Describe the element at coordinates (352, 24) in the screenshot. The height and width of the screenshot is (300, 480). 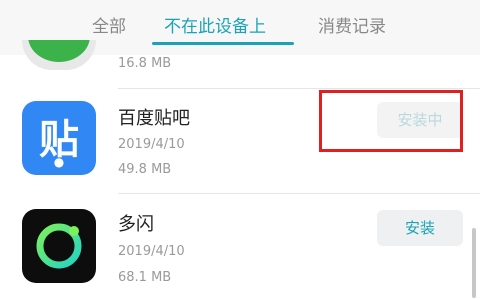
I see `tab-purchase-history: 消费记录` at that location.